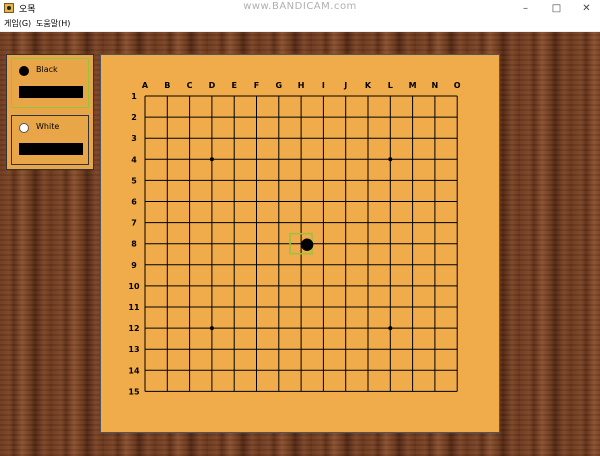 The width and height of the screenshot is (600, 456). Describe the element at coordinates (525, 8) in the screenshot. I see `minimize-button: –` at that location.